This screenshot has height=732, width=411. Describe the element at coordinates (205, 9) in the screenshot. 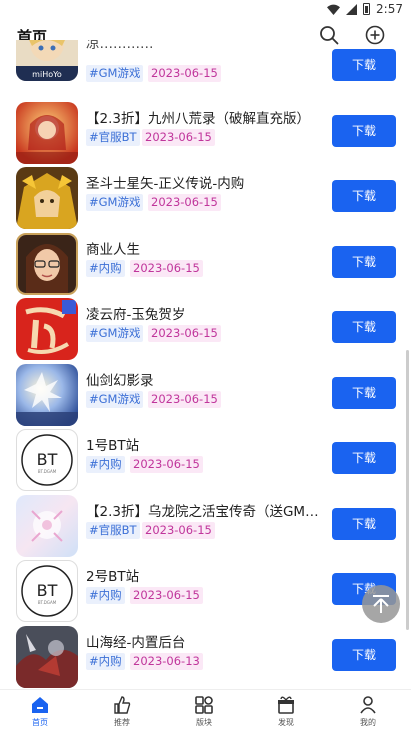

I see `status-bar: 2:57` at that location.